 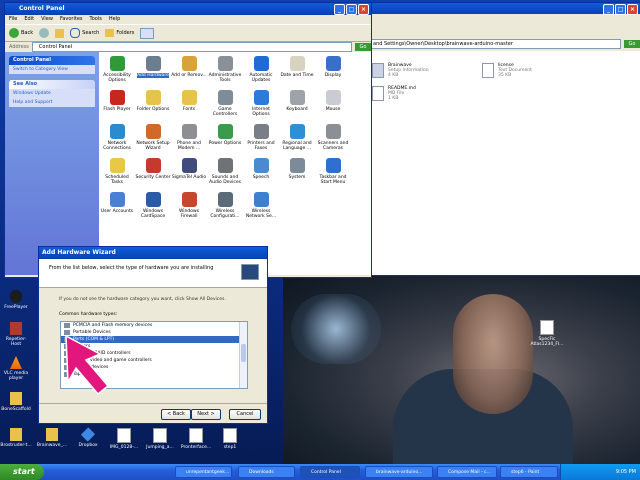 I want to click on file-item: README.md MD File 1 KB, so click(x=394, y=93).